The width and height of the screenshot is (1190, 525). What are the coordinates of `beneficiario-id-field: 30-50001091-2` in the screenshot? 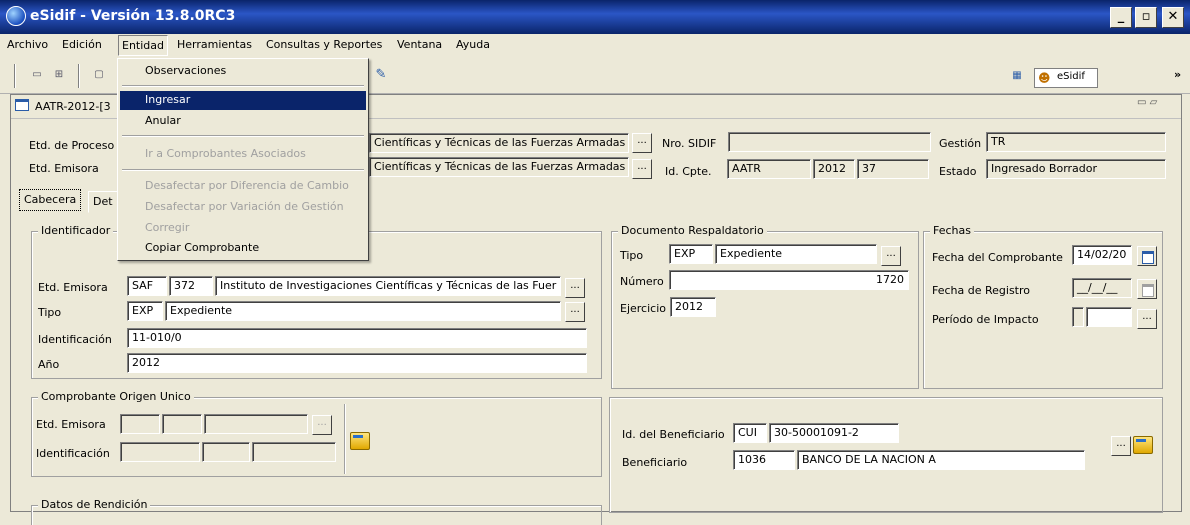 It's located at (834, 433).